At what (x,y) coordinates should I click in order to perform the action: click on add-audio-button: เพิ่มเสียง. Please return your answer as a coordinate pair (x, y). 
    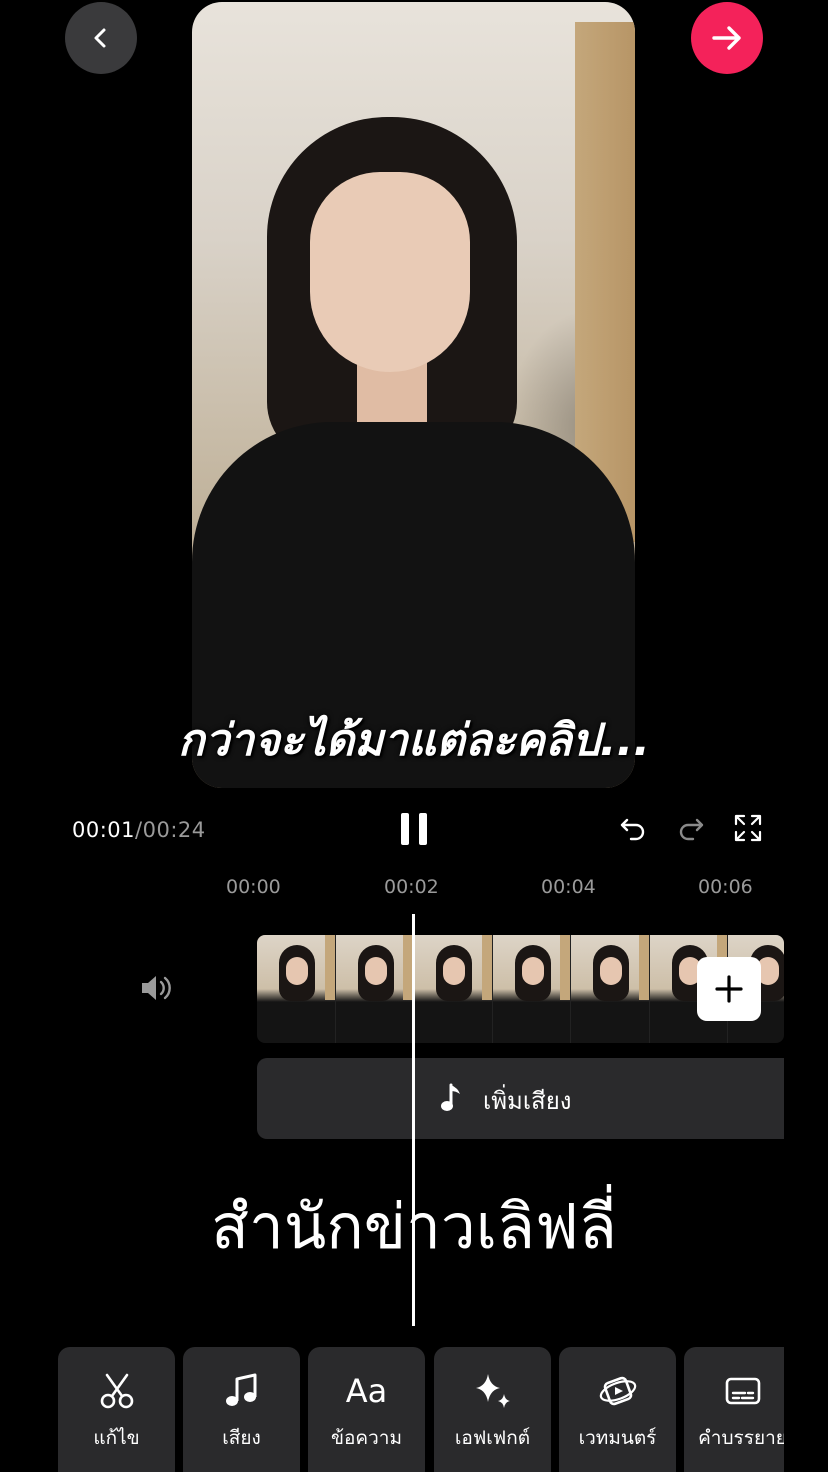
    Looking at the image, I should click on (520, 1098).